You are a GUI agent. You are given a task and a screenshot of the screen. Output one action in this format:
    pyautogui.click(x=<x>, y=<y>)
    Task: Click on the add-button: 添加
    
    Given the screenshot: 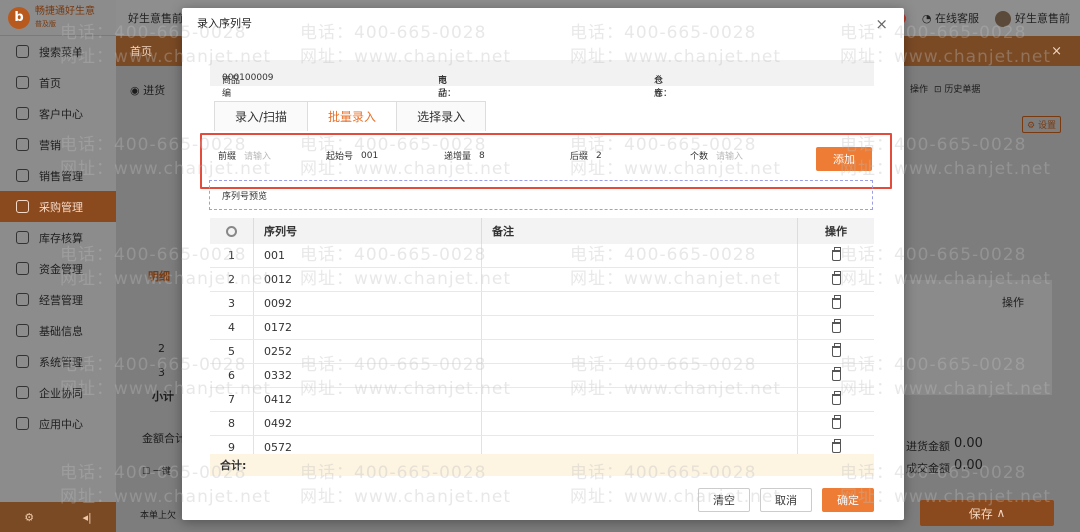 What is the action you would take?
    pyautogui.click(x=844, y=159)
    